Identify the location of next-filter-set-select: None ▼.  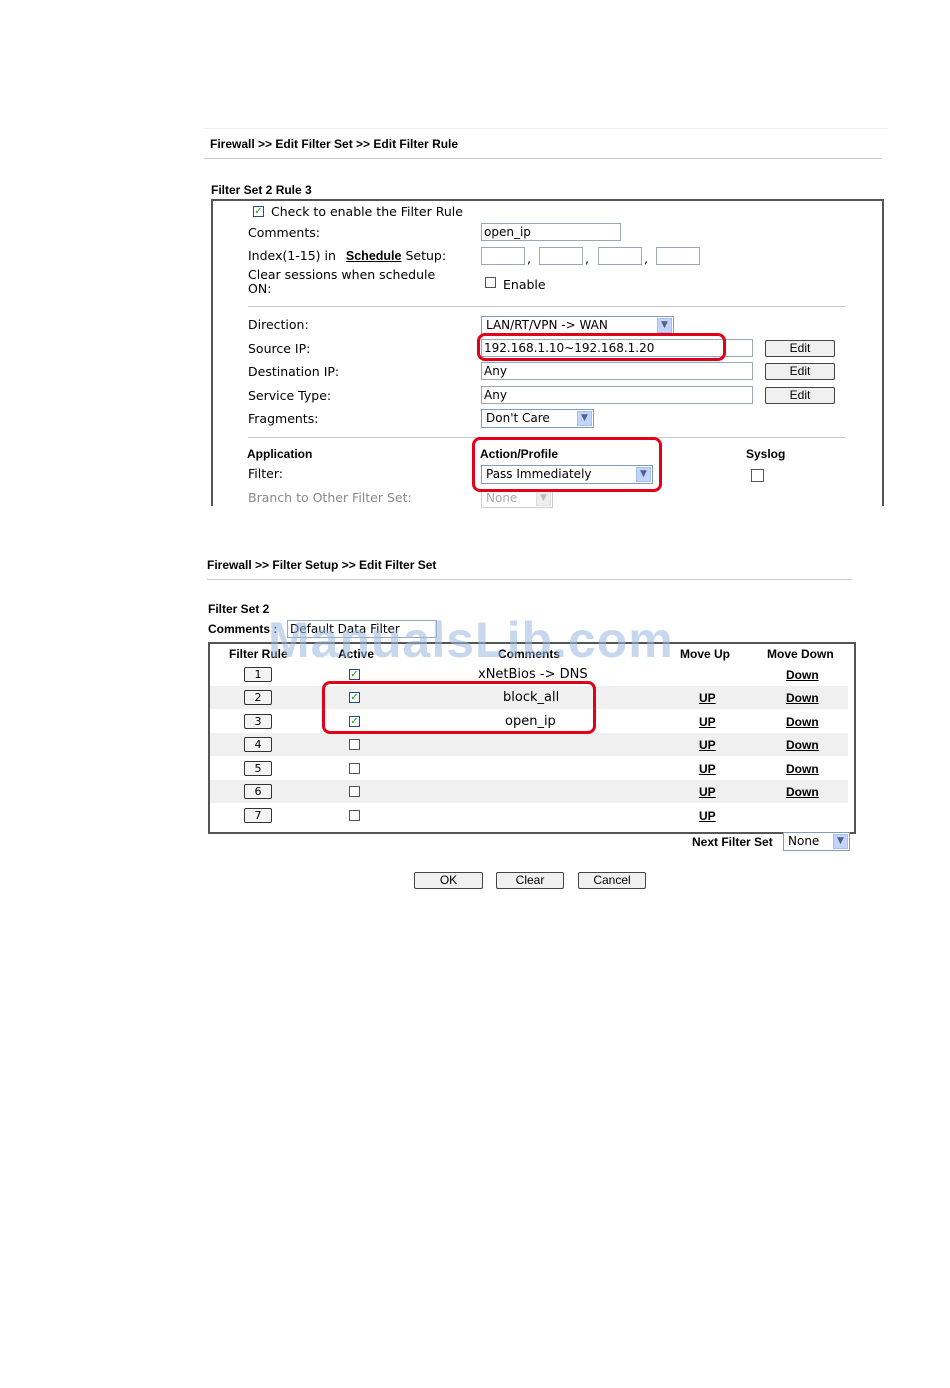
(816, 841).